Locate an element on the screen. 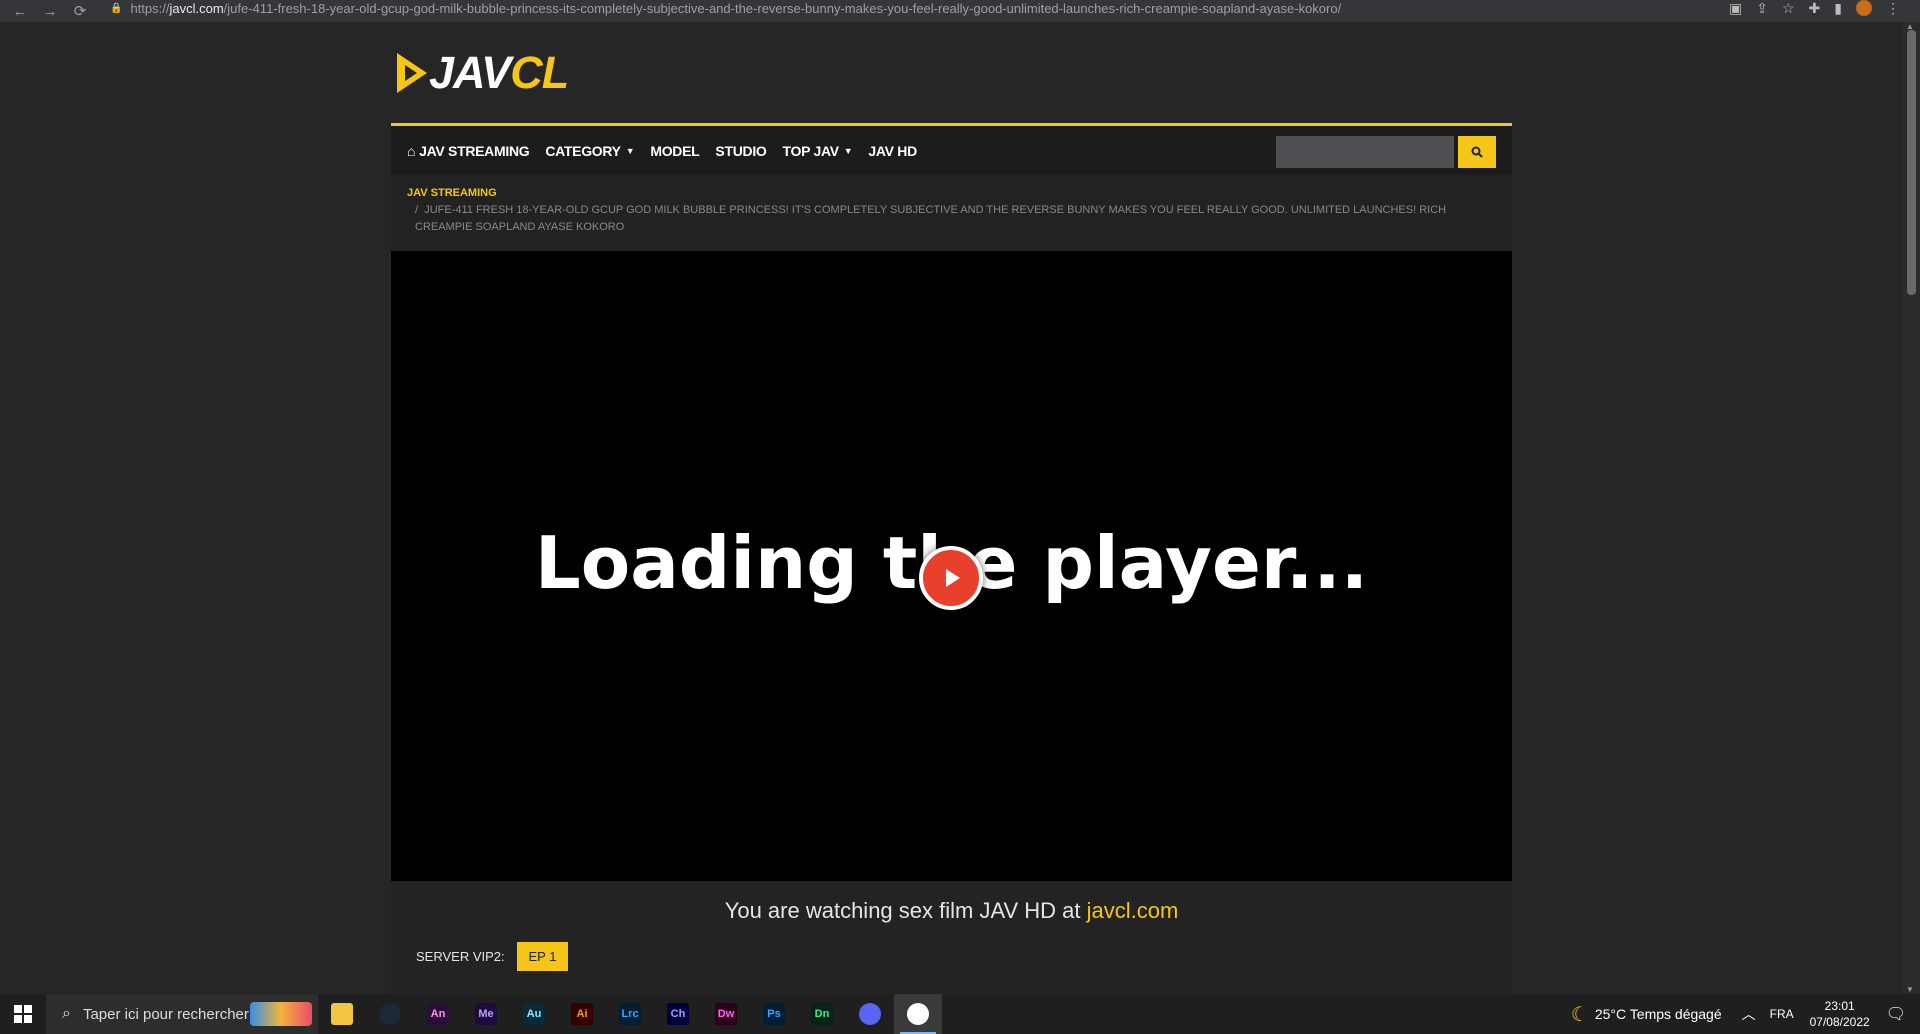  nav-label: STUDIO is located at coordinates (741, 150).